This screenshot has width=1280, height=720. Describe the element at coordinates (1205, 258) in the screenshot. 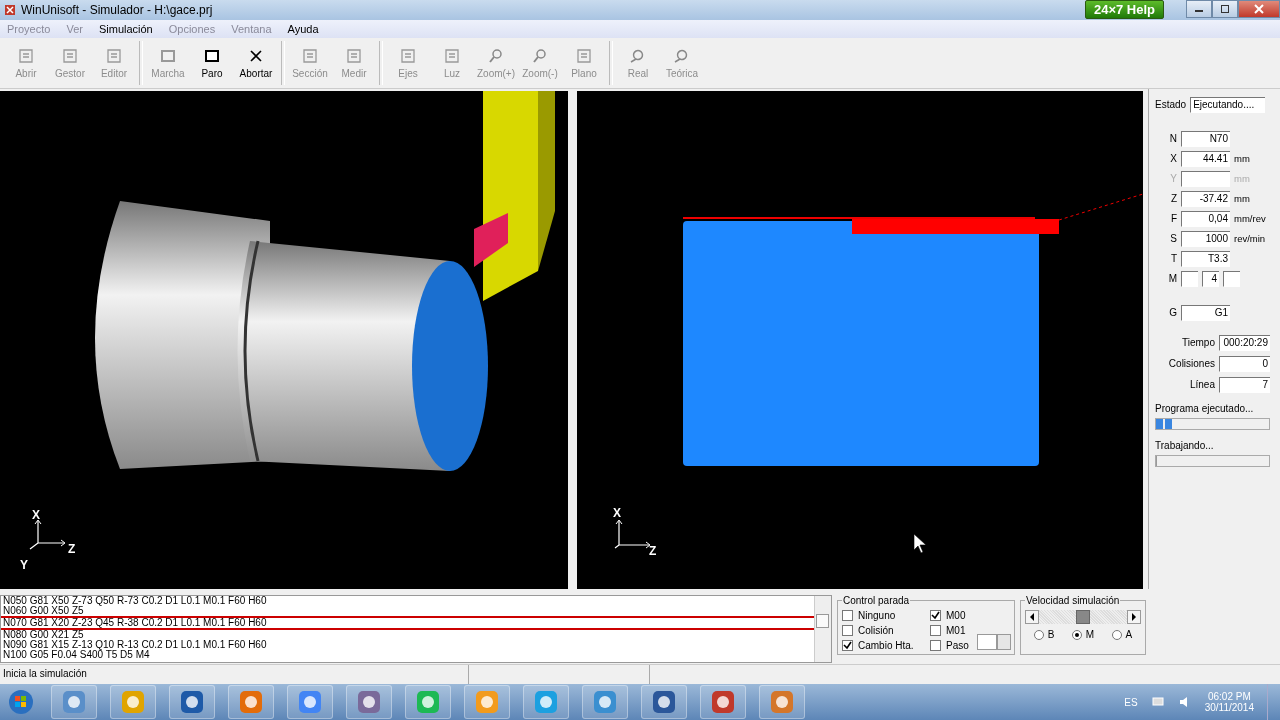

I see `readout-field: T3.3` at that location.